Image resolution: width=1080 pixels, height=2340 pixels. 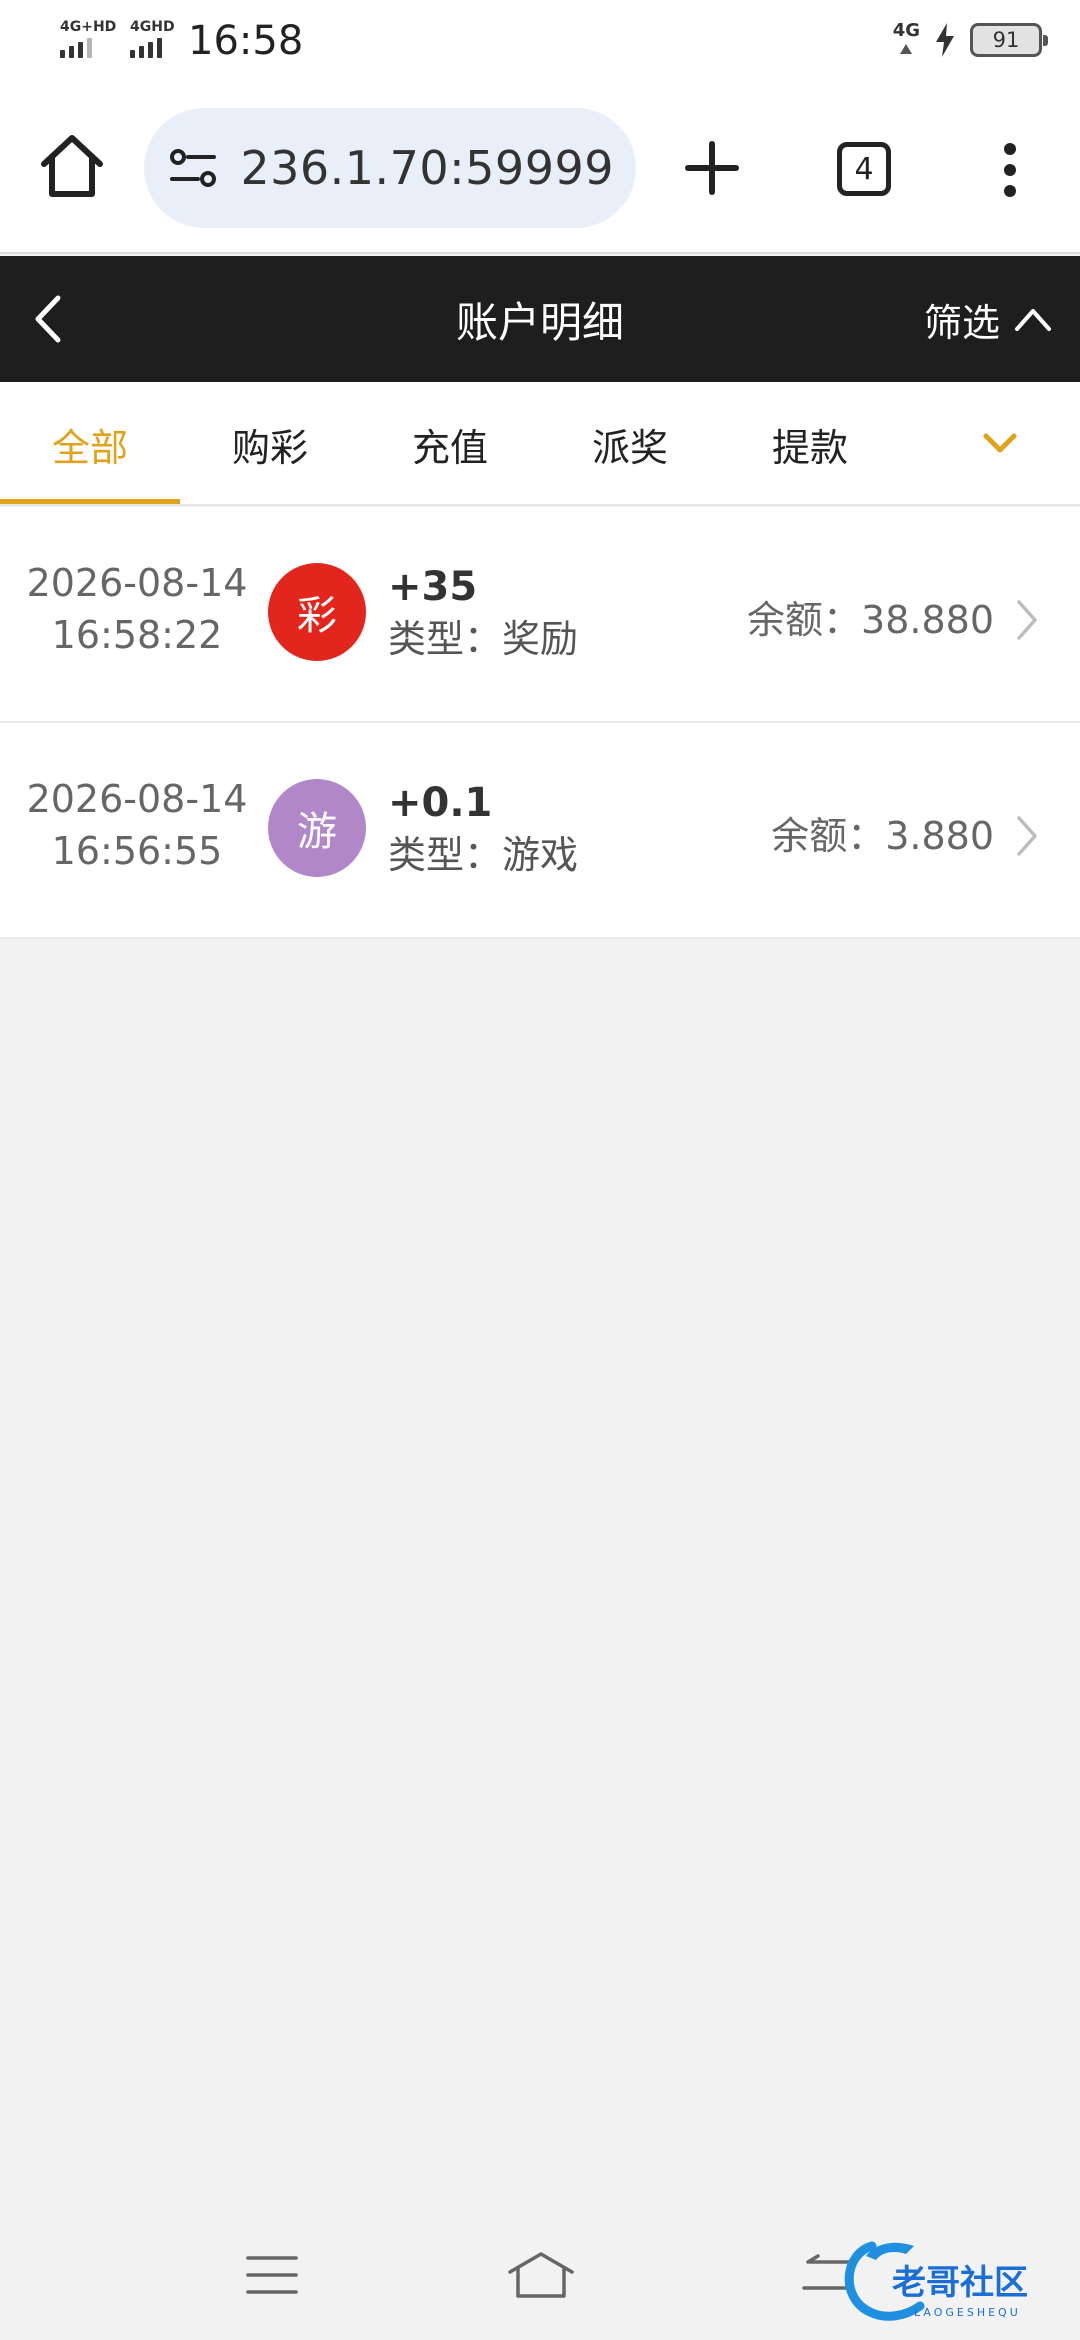 I want to click on chevron-down-icon, so click(x=1000, y=444).